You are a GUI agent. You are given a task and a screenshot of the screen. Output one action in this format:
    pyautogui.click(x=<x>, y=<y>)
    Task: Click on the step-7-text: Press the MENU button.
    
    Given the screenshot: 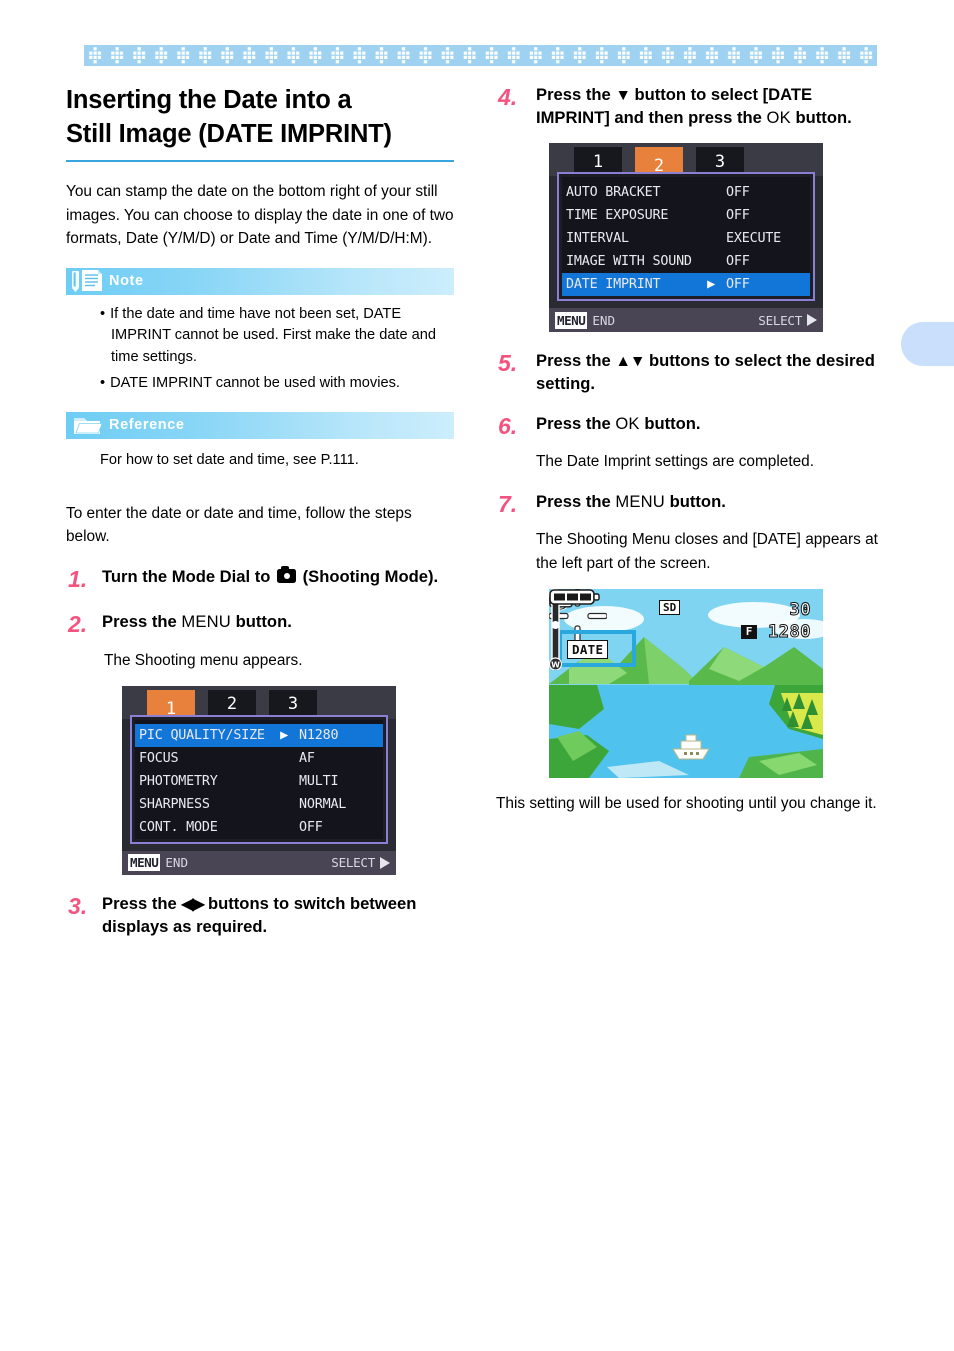 What is the action you would take?
    pyautogui.click(x=711, y=504)
    